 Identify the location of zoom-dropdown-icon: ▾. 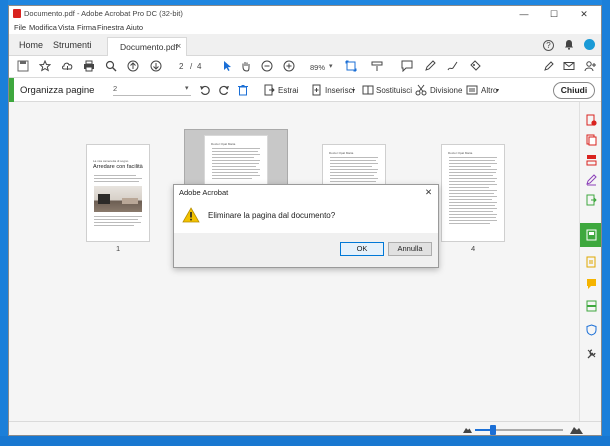
(331, 66).